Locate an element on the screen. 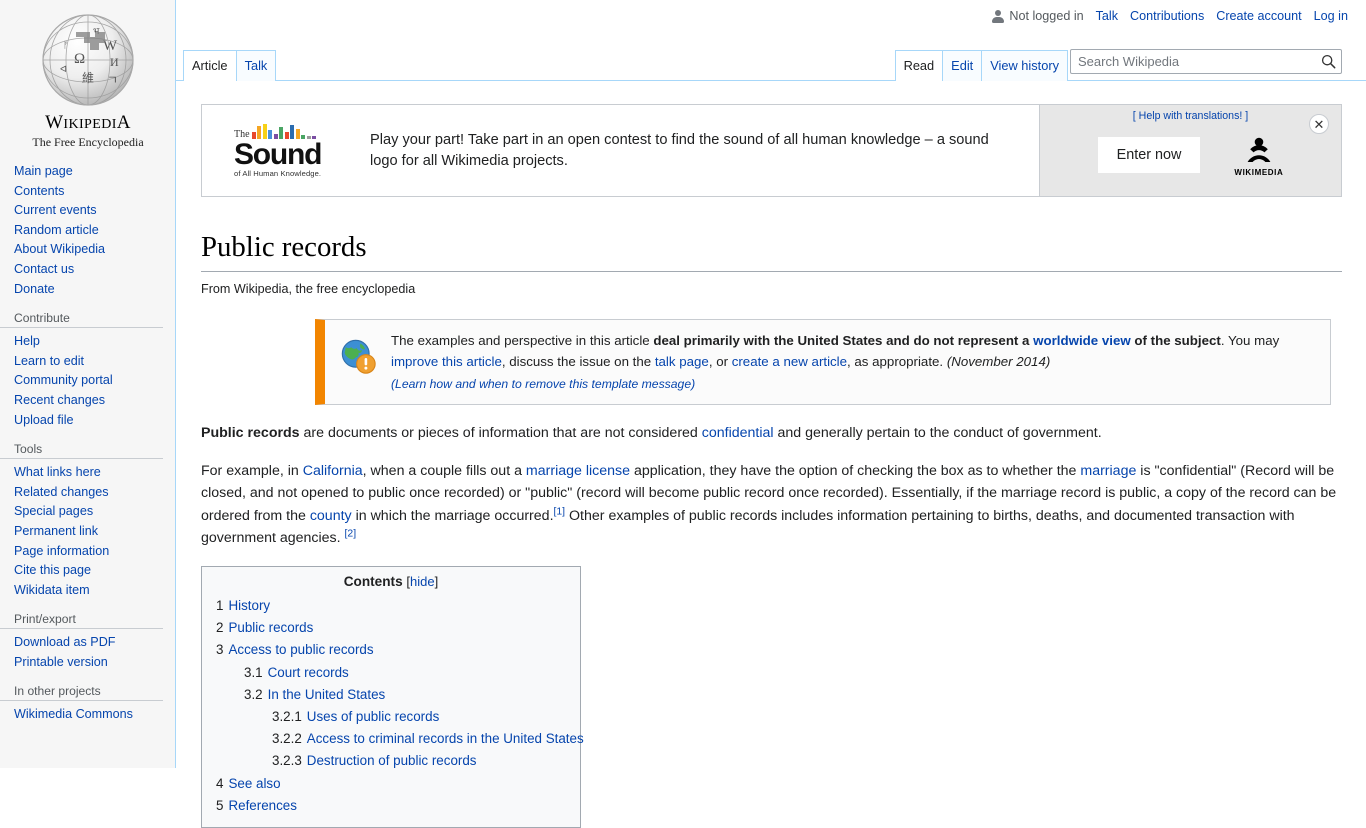 Image resolution: width=1366 pixels, height=828 pixels. sidebar-item-upload-file: Upload file is located at coordinates (87, 421).